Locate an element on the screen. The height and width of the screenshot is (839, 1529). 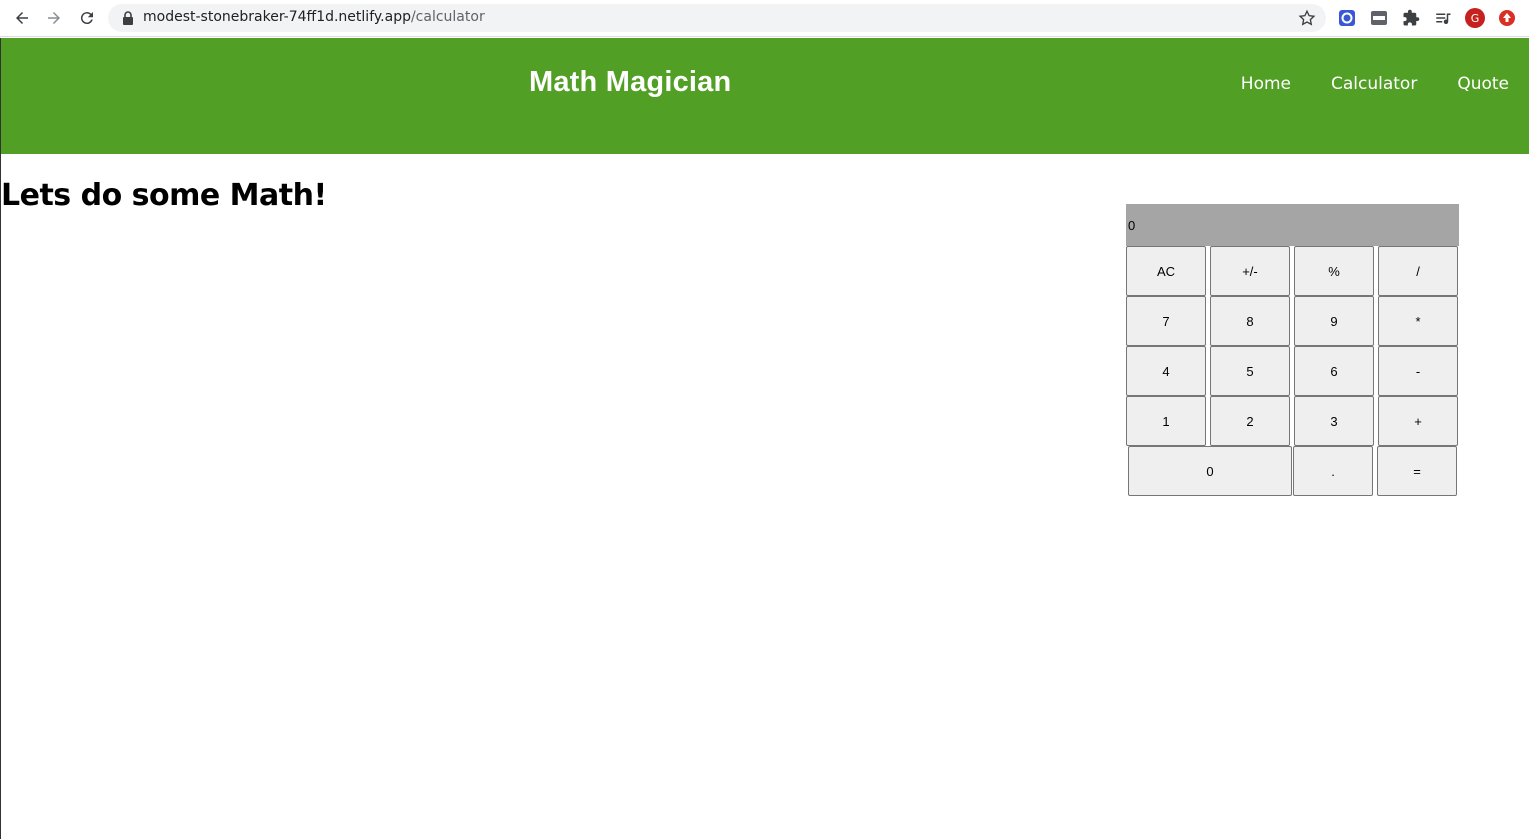
profile-avatar: G is located at coordinates (1475, 18).